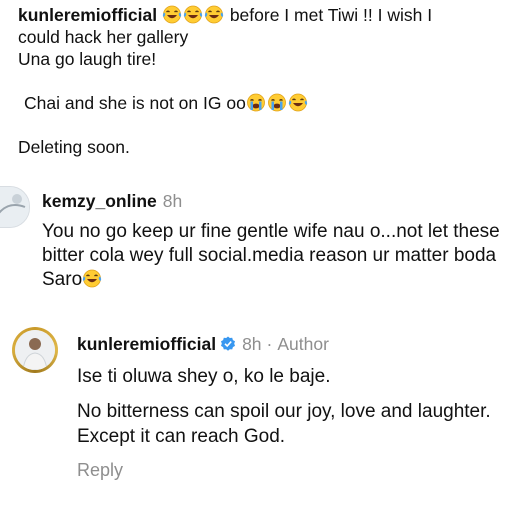  What do you see at coordinates (99, 201) in the screenshot?
I see `comment-username: kemzy_online` at bounding box center [99, 201].